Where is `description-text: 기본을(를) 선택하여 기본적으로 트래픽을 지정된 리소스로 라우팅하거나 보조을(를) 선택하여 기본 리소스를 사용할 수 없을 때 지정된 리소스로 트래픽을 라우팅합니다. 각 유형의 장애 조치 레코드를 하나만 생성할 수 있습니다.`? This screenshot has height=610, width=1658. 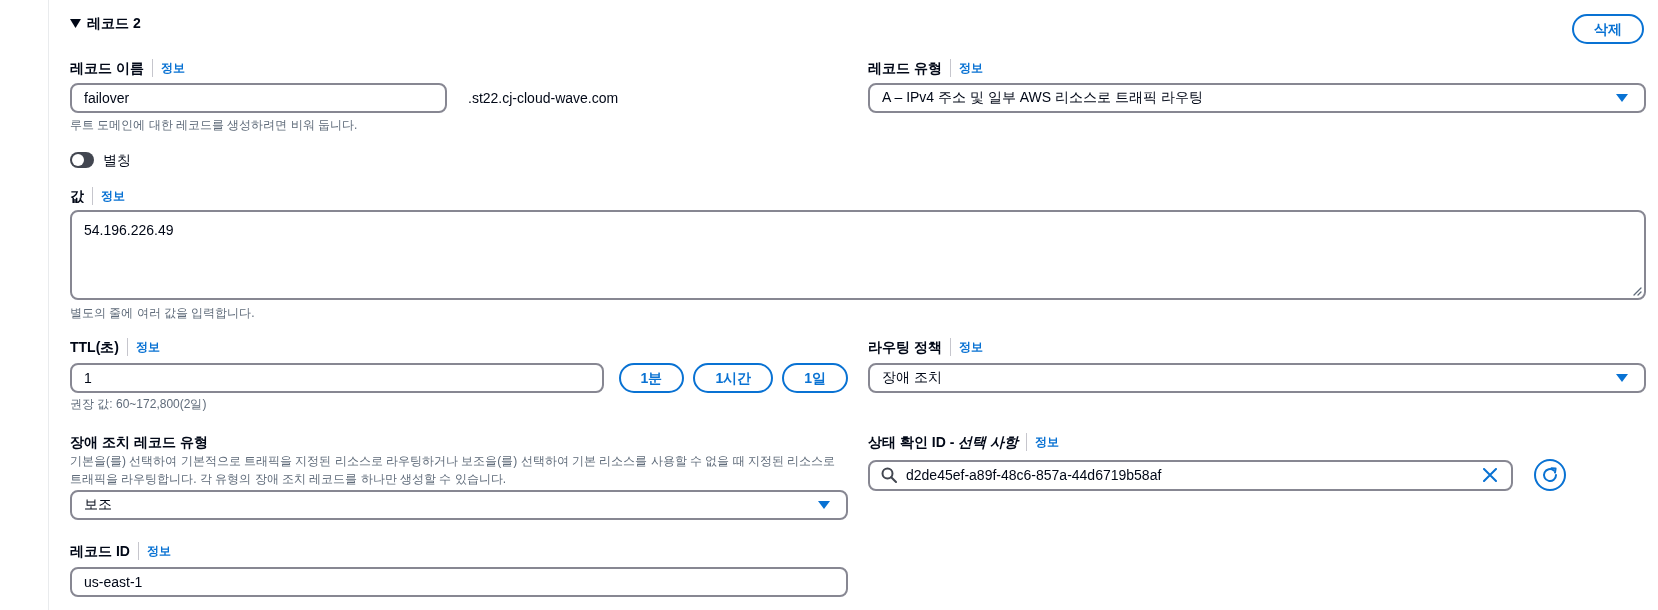
description-text: 기본을(를) 선택하여 기본적으로 트래픽을 지정된 리소스로 라우팅하거나 보조을(를) 선택하여 기본 리소스를 사용할 수 없을 때 지정된 리소스로 트래픽을 라우팅합니다. 각 유형의 장애 조치 레코드를 하나만 생성할 수 있습니다. is located at coordinates (453, 470).